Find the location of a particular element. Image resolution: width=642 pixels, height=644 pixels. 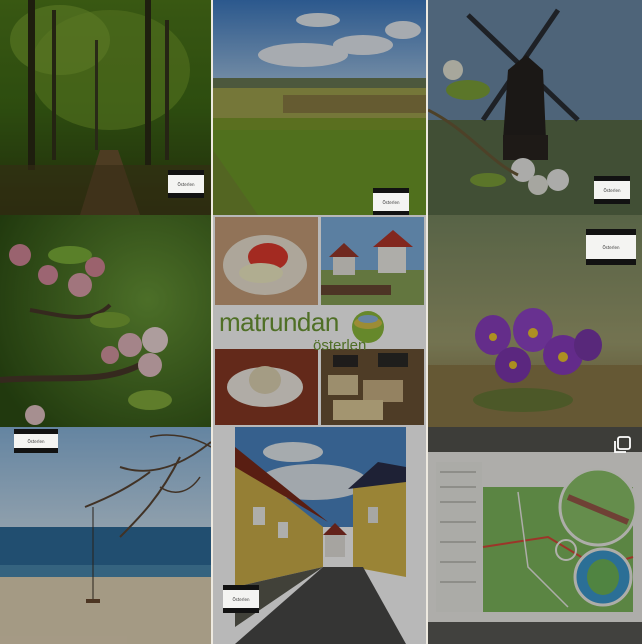

post-tile-matrundan: matrundan österlen is located at coordinates (319, 321).